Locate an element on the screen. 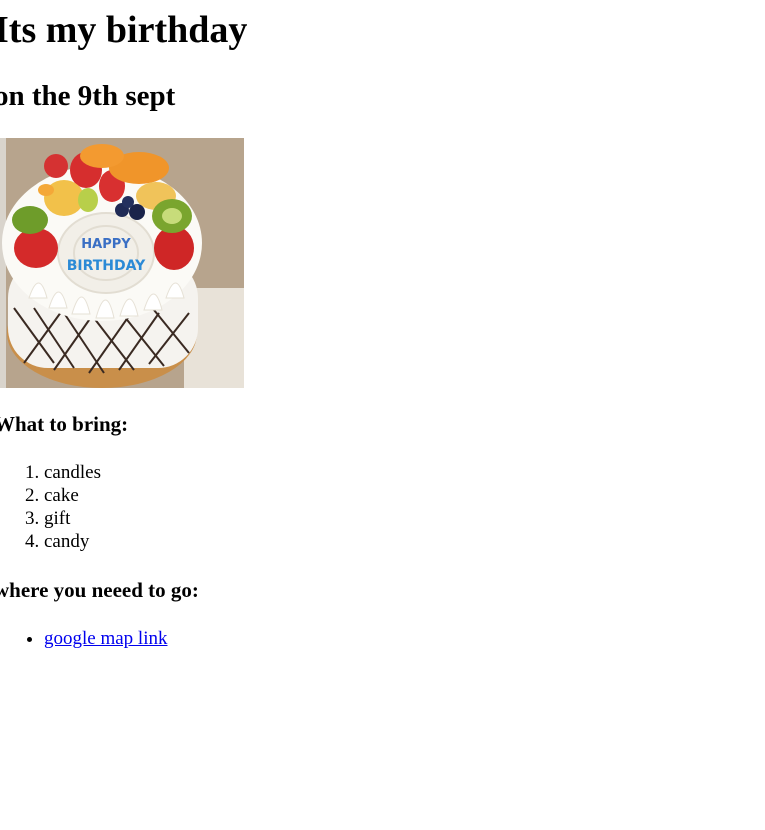  cake-lettering-line2: BIRTHDAY is located at coordinates (106, 266).